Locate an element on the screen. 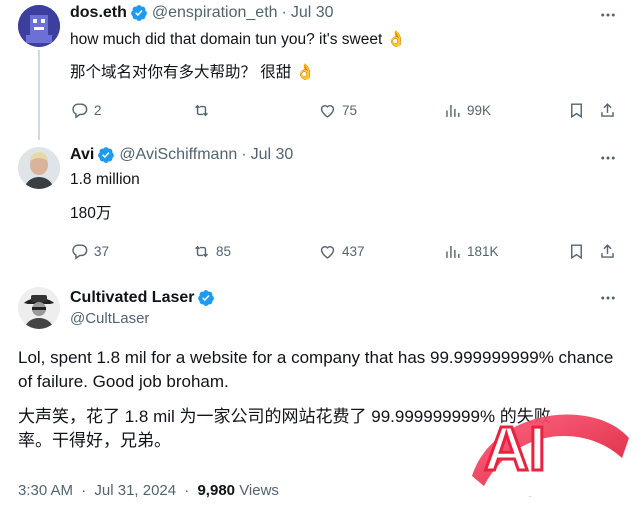  watermark-big-text: AI is located at coordinates (515, 449).